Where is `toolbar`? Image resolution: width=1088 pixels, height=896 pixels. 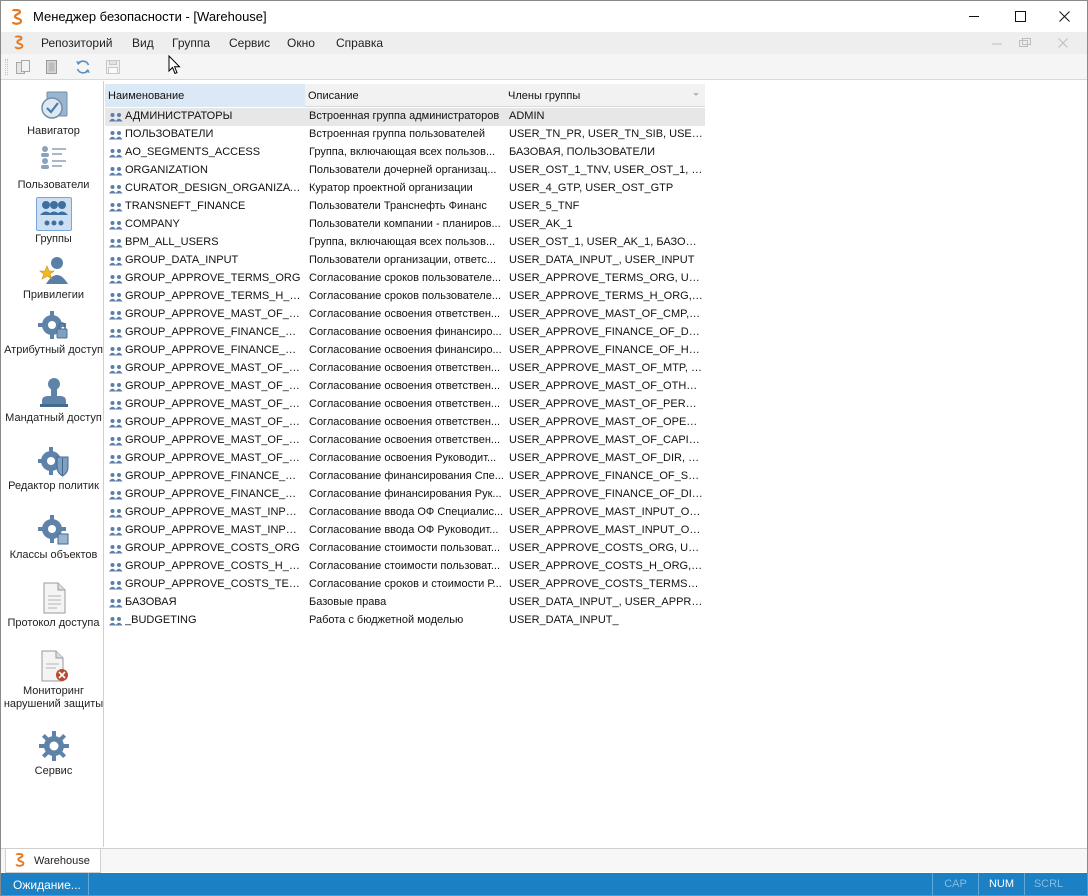 toolbar is located at coordinates (544, 67).